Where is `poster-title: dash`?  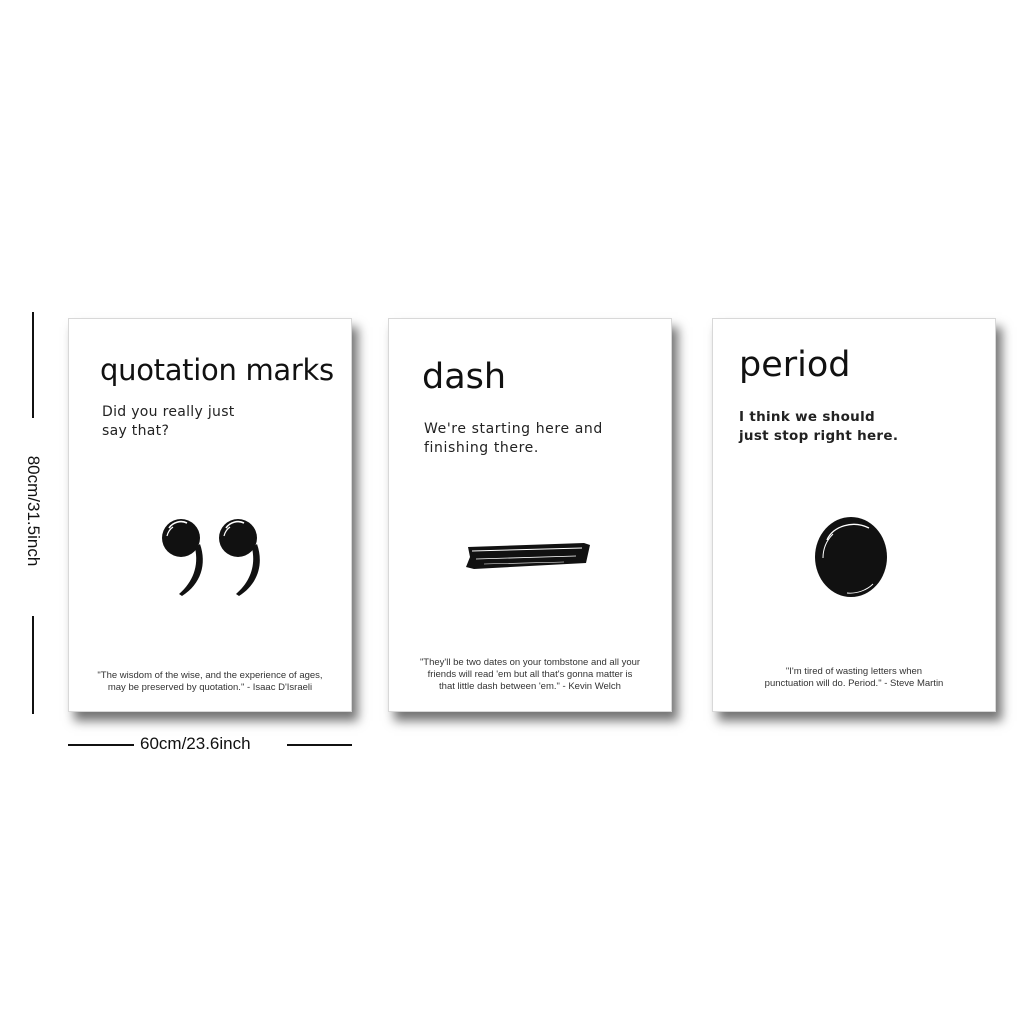 poster-title: dash is located at coordinates (464, 377).